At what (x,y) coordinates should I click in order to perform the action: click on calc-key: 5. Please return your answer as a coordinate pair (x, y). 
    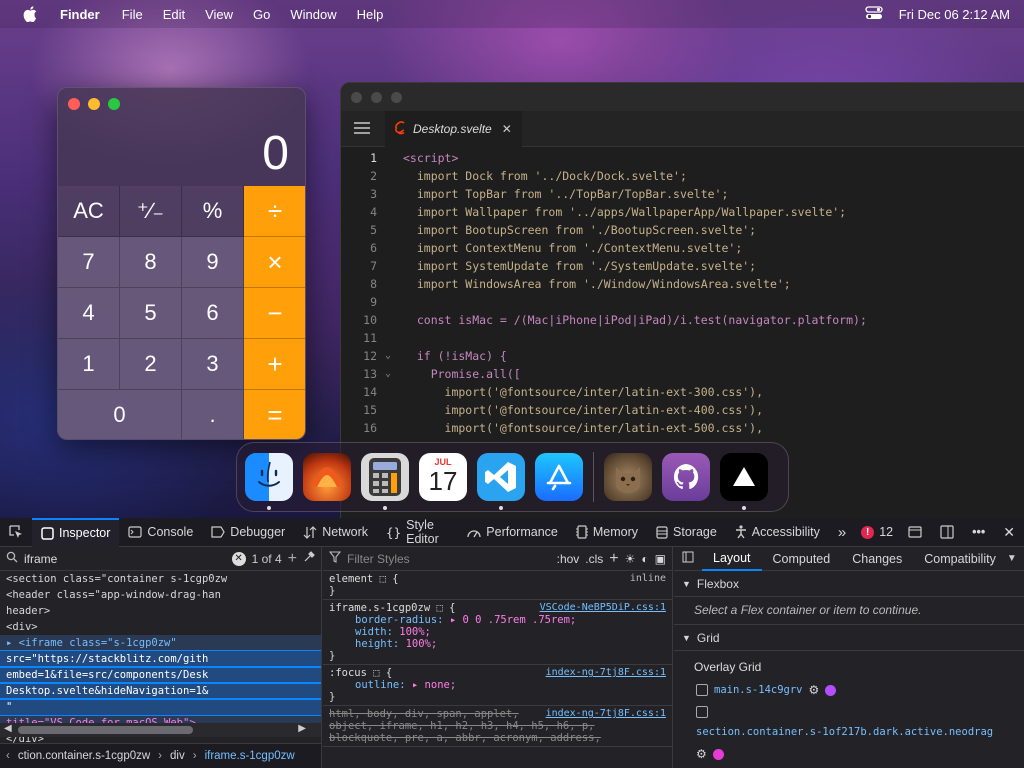
    Looking at the image, I should click on (151, 313).